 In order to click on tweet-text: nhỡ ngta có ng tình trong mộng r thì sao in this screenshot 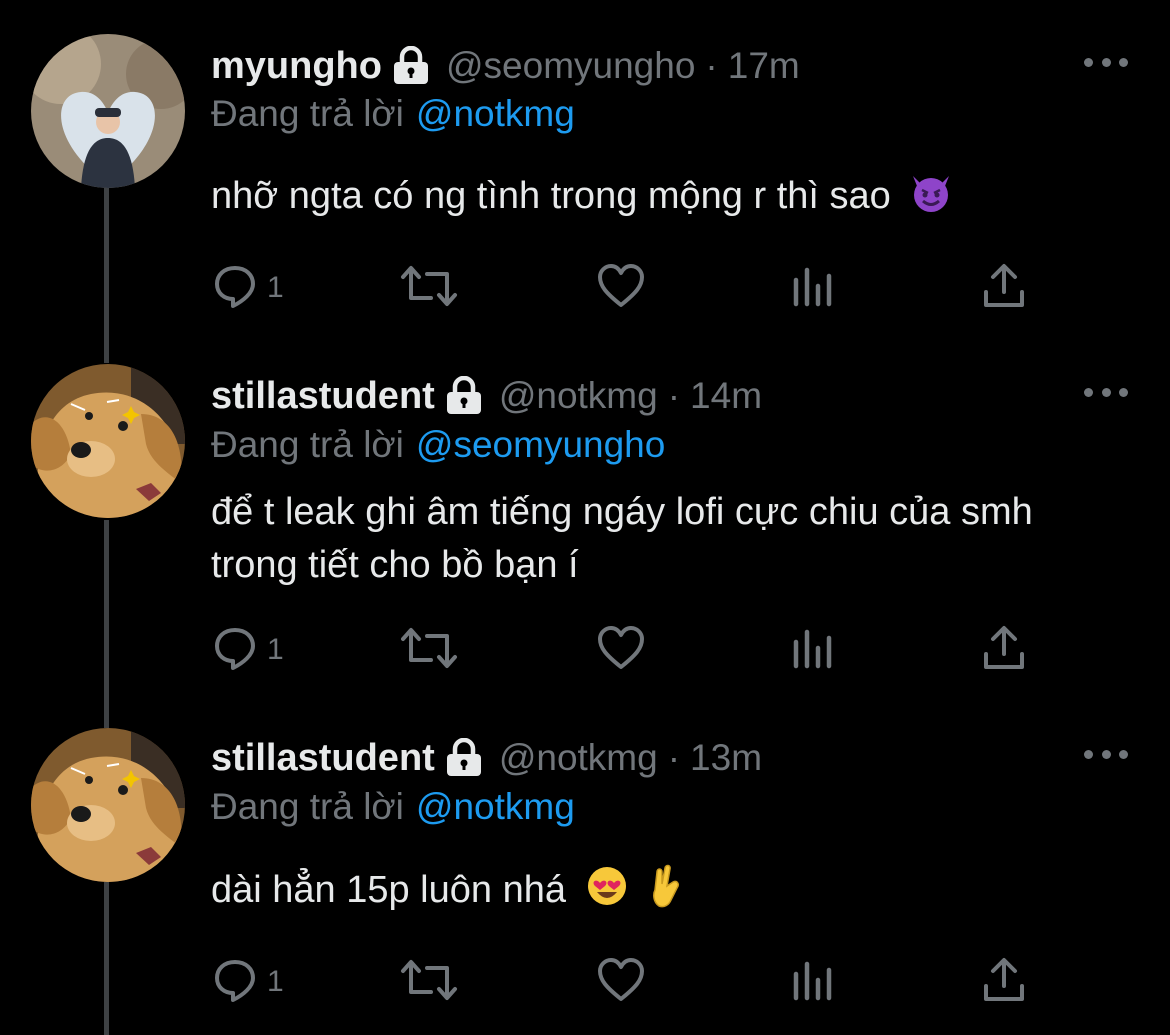, I will do `click(661, 199)`.